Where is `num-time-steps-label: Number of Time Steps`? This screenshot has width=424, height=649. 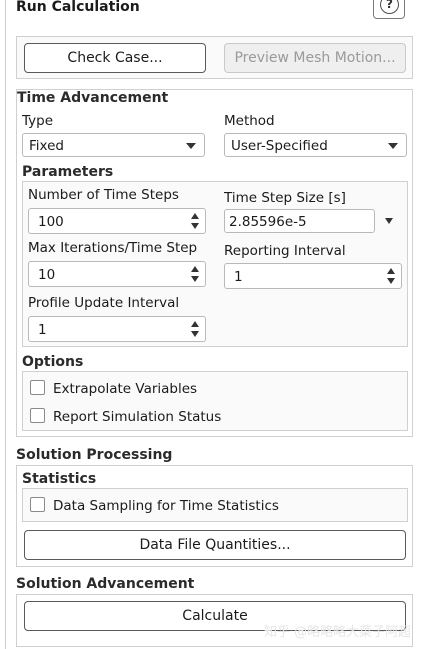
num-time-steps-label: Number of Time Steps is located at coordinates (103, 195).